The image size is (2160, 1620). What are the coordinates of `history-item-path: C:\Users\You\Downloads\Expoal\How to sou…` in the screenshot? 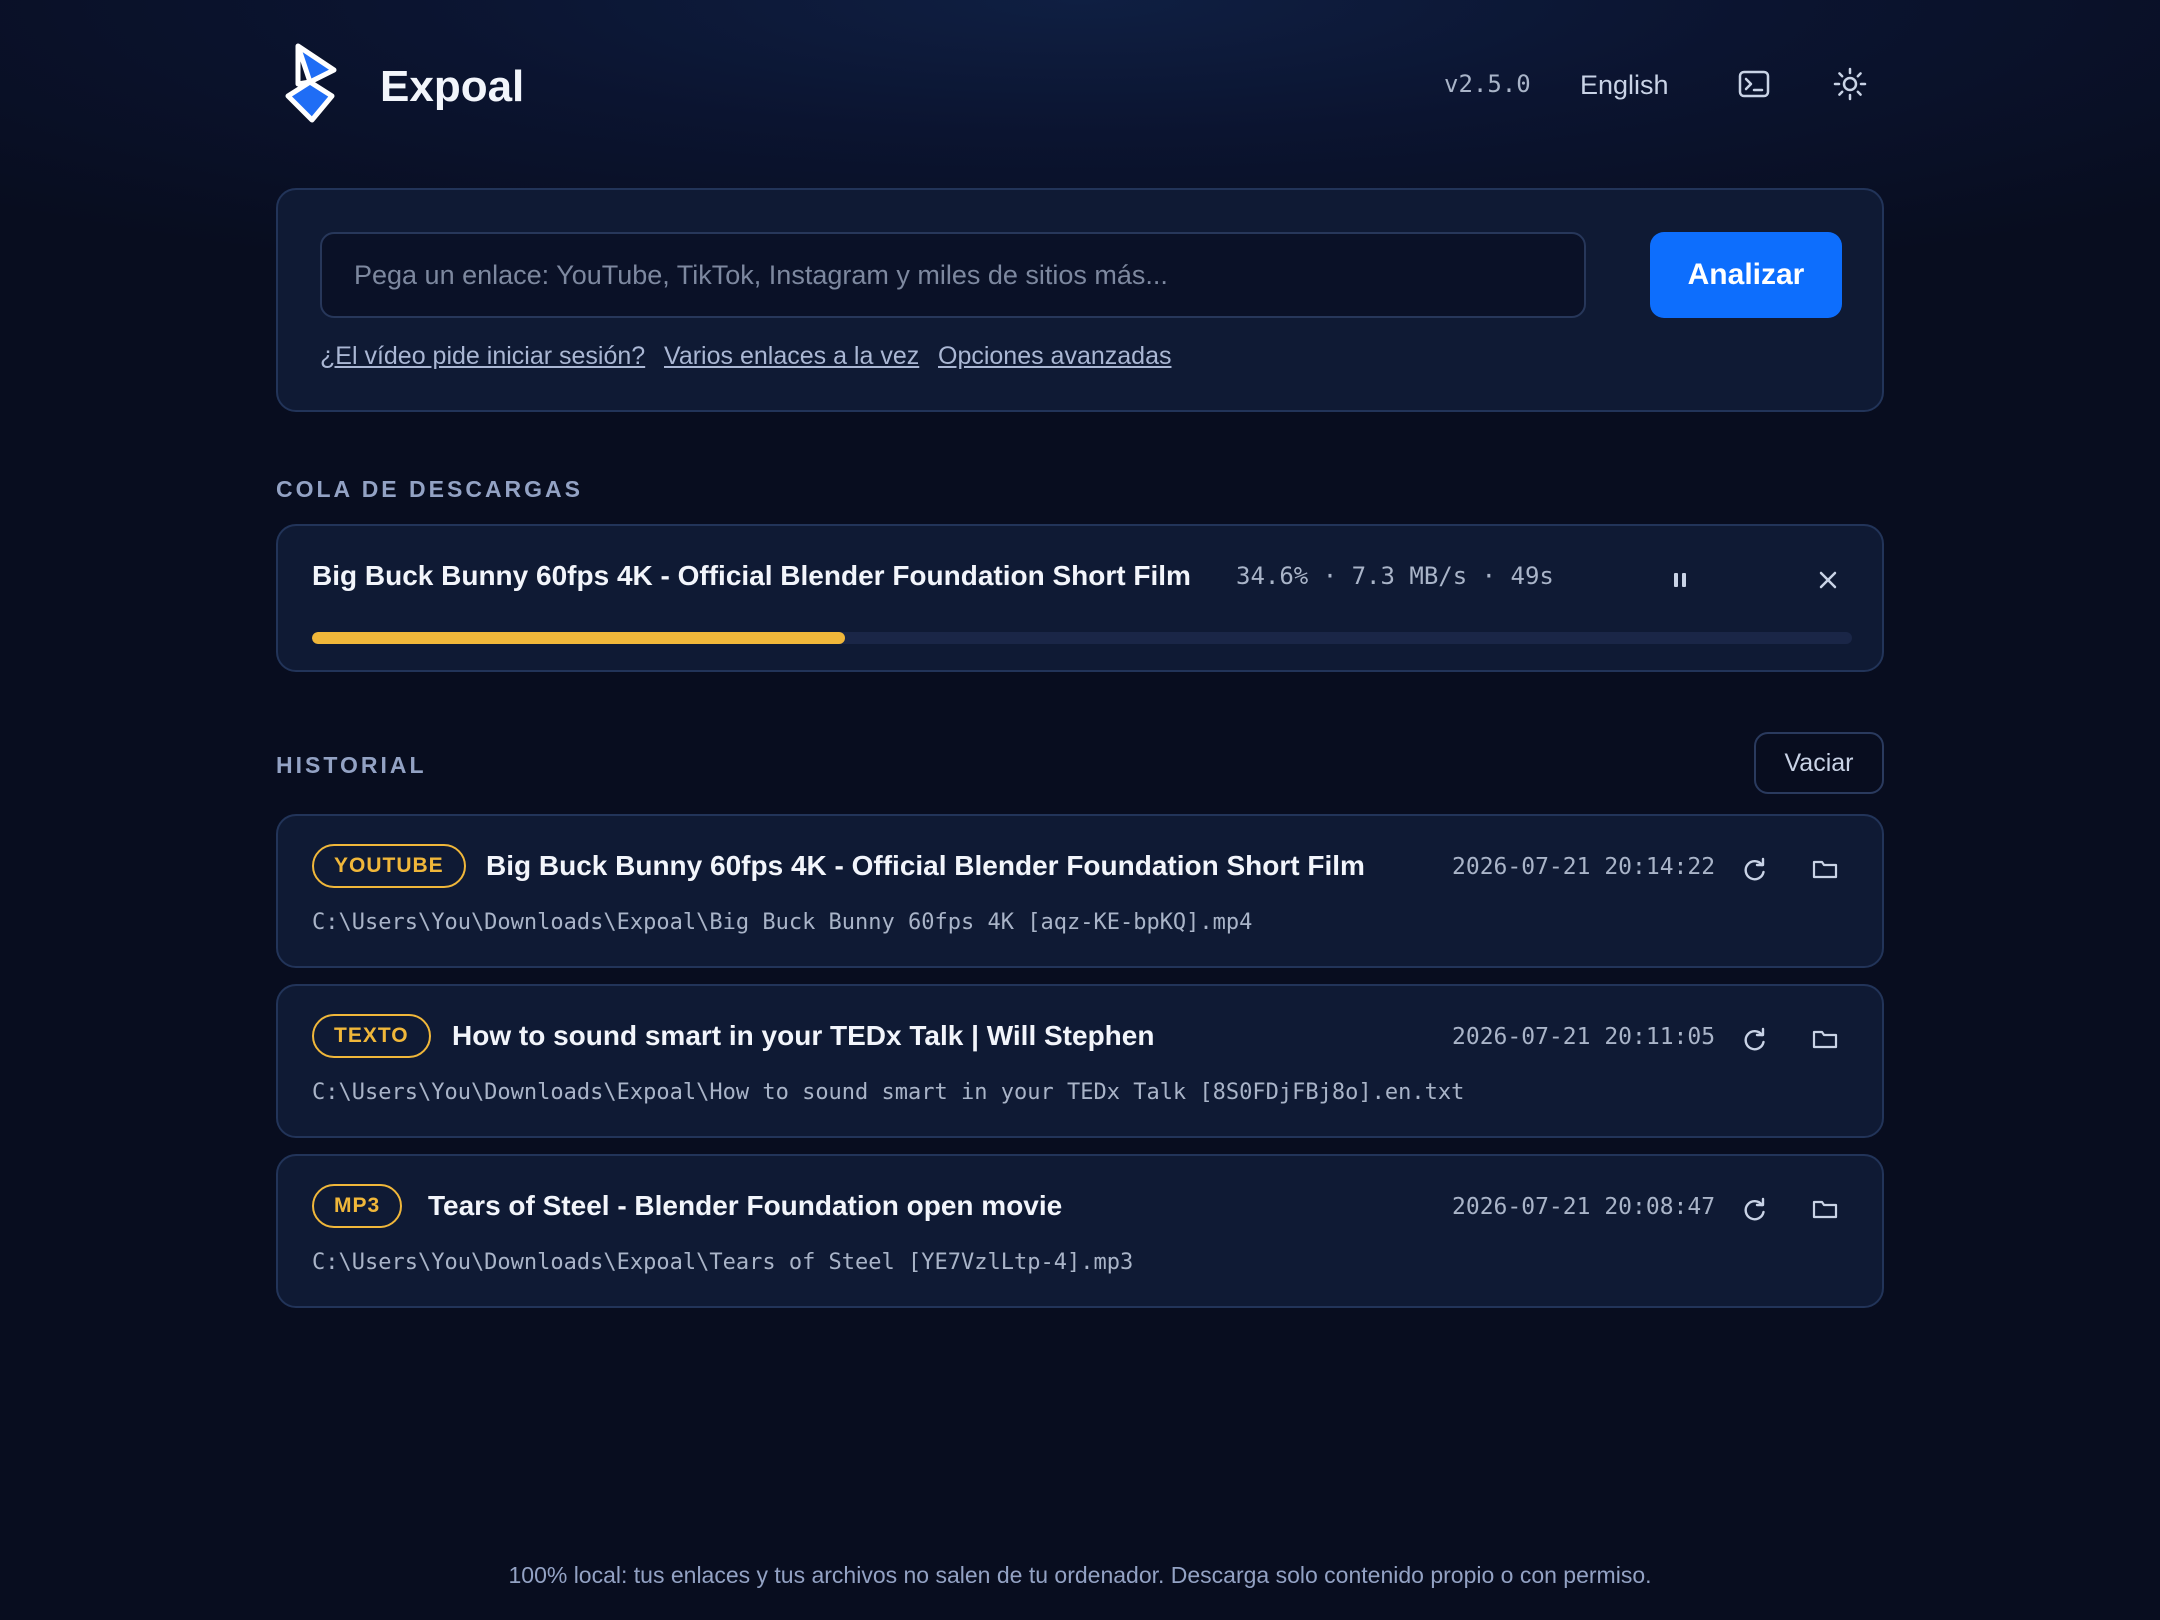 It's located at (888, 1092).